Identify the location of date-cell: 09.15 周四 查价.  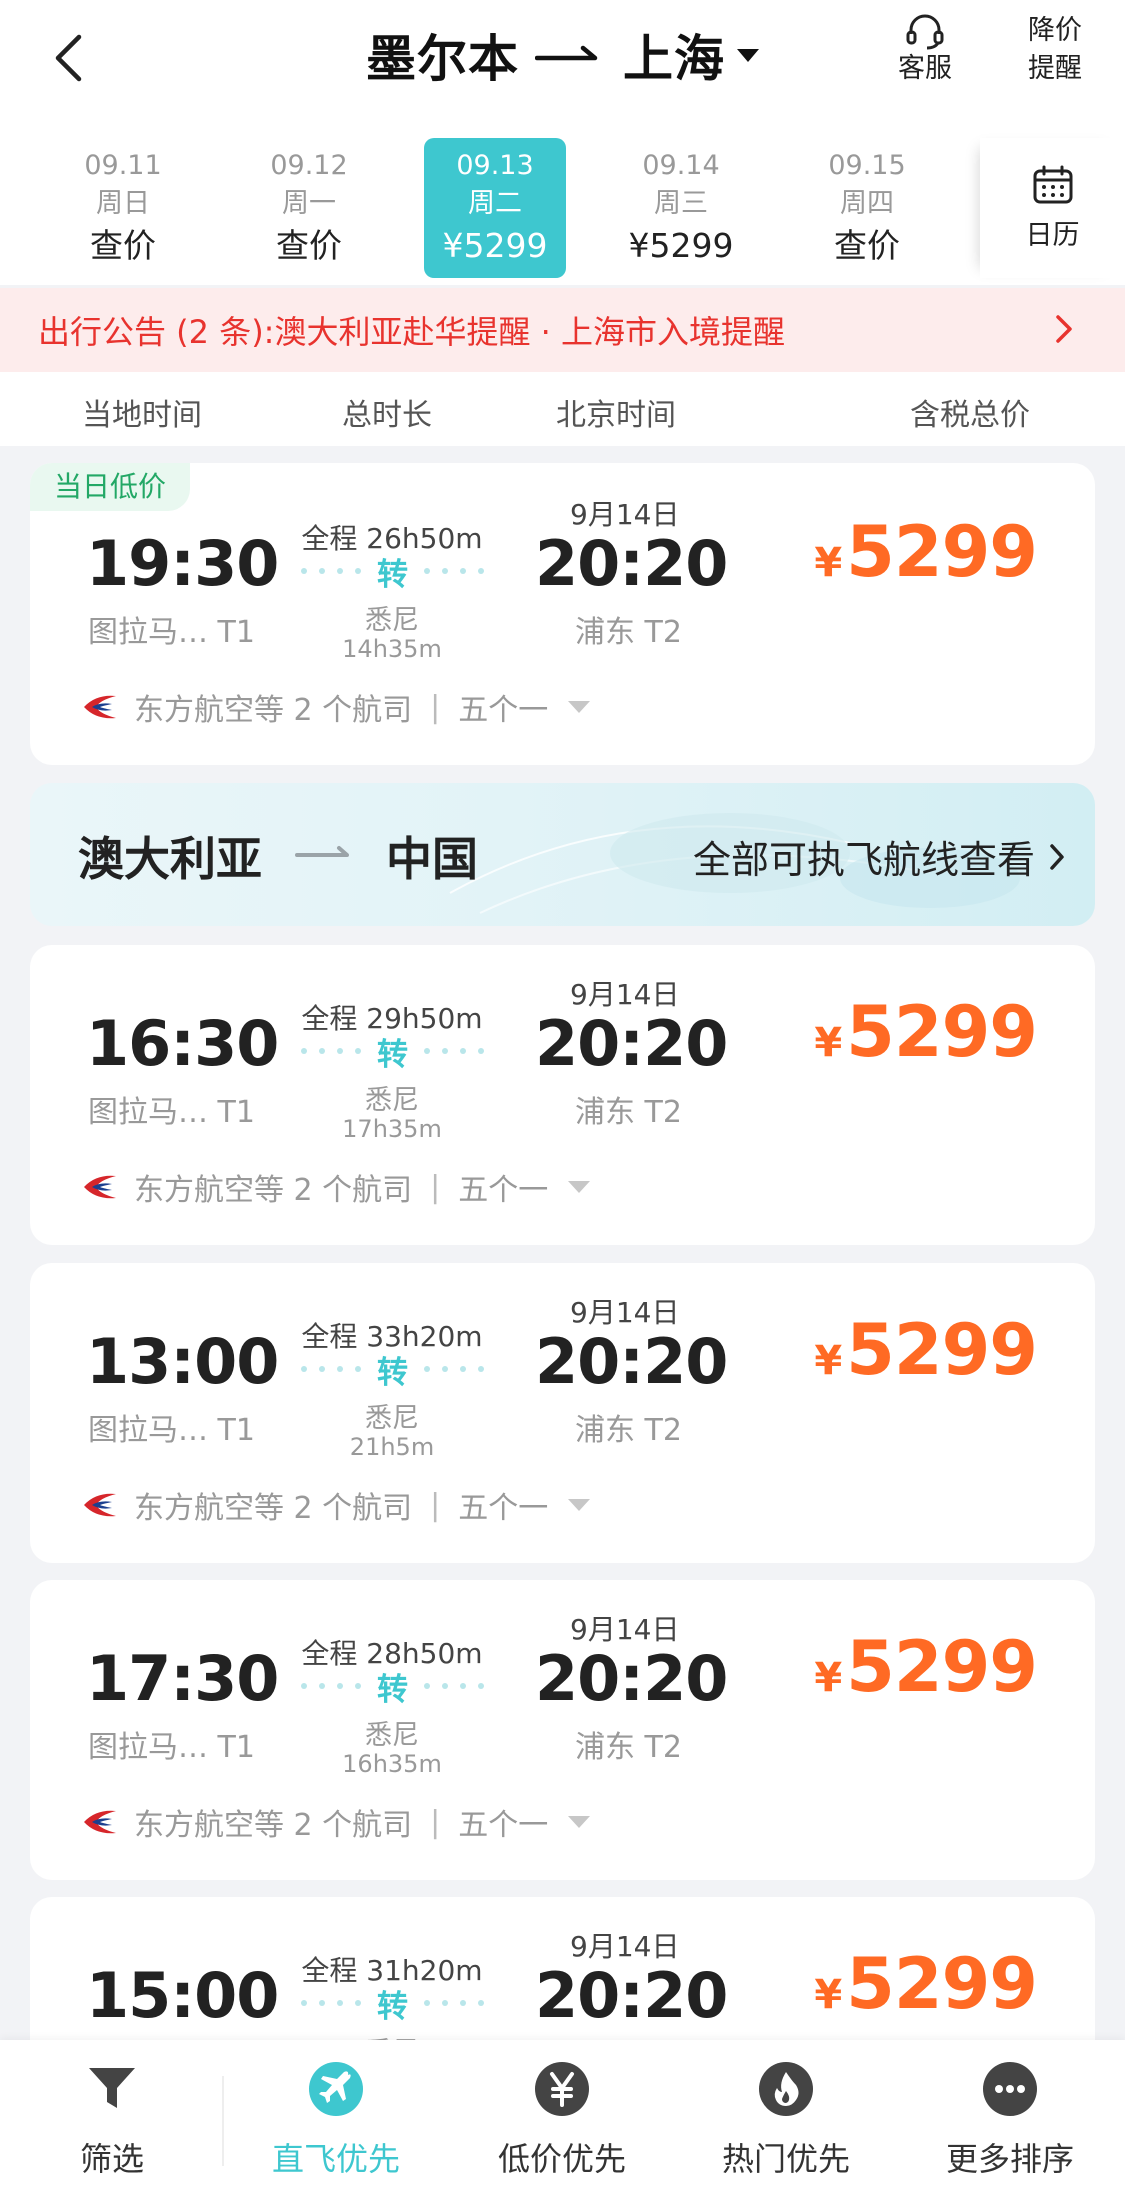
(867, 208).